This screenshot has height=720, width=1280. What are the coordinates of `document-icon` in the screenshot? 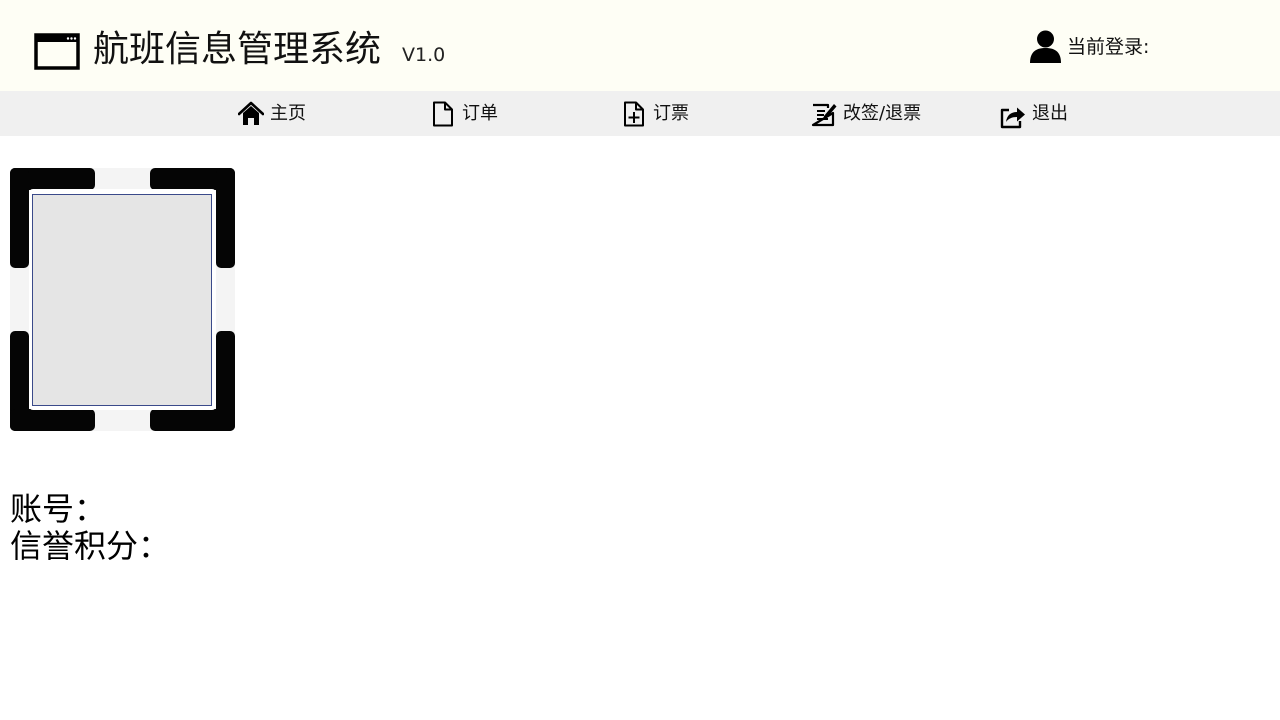 It's located at (443, 114).